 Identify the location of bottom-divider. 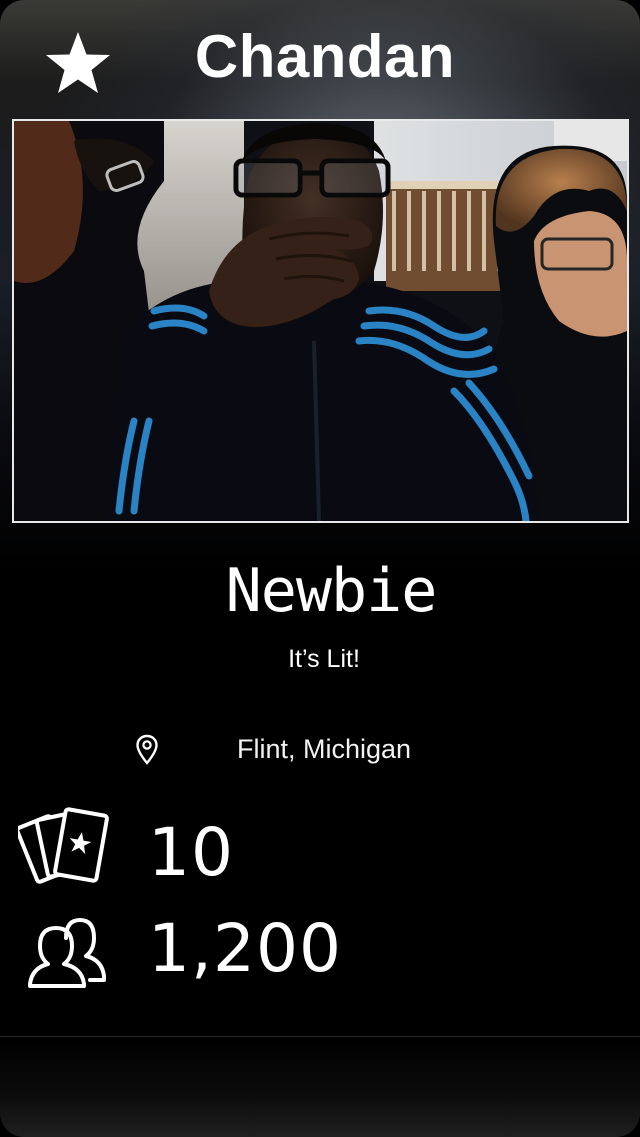
(320, 1036).